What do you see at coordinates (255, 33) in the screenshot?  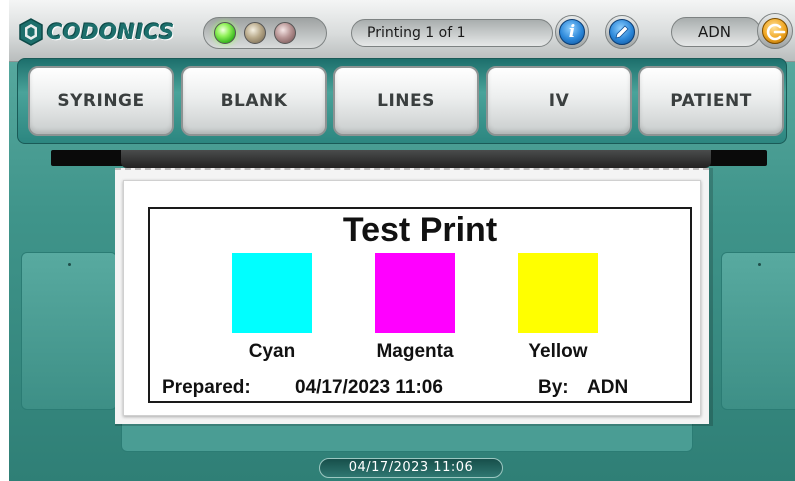 I see `warning-light-icon` at bounding box center [255, 33].